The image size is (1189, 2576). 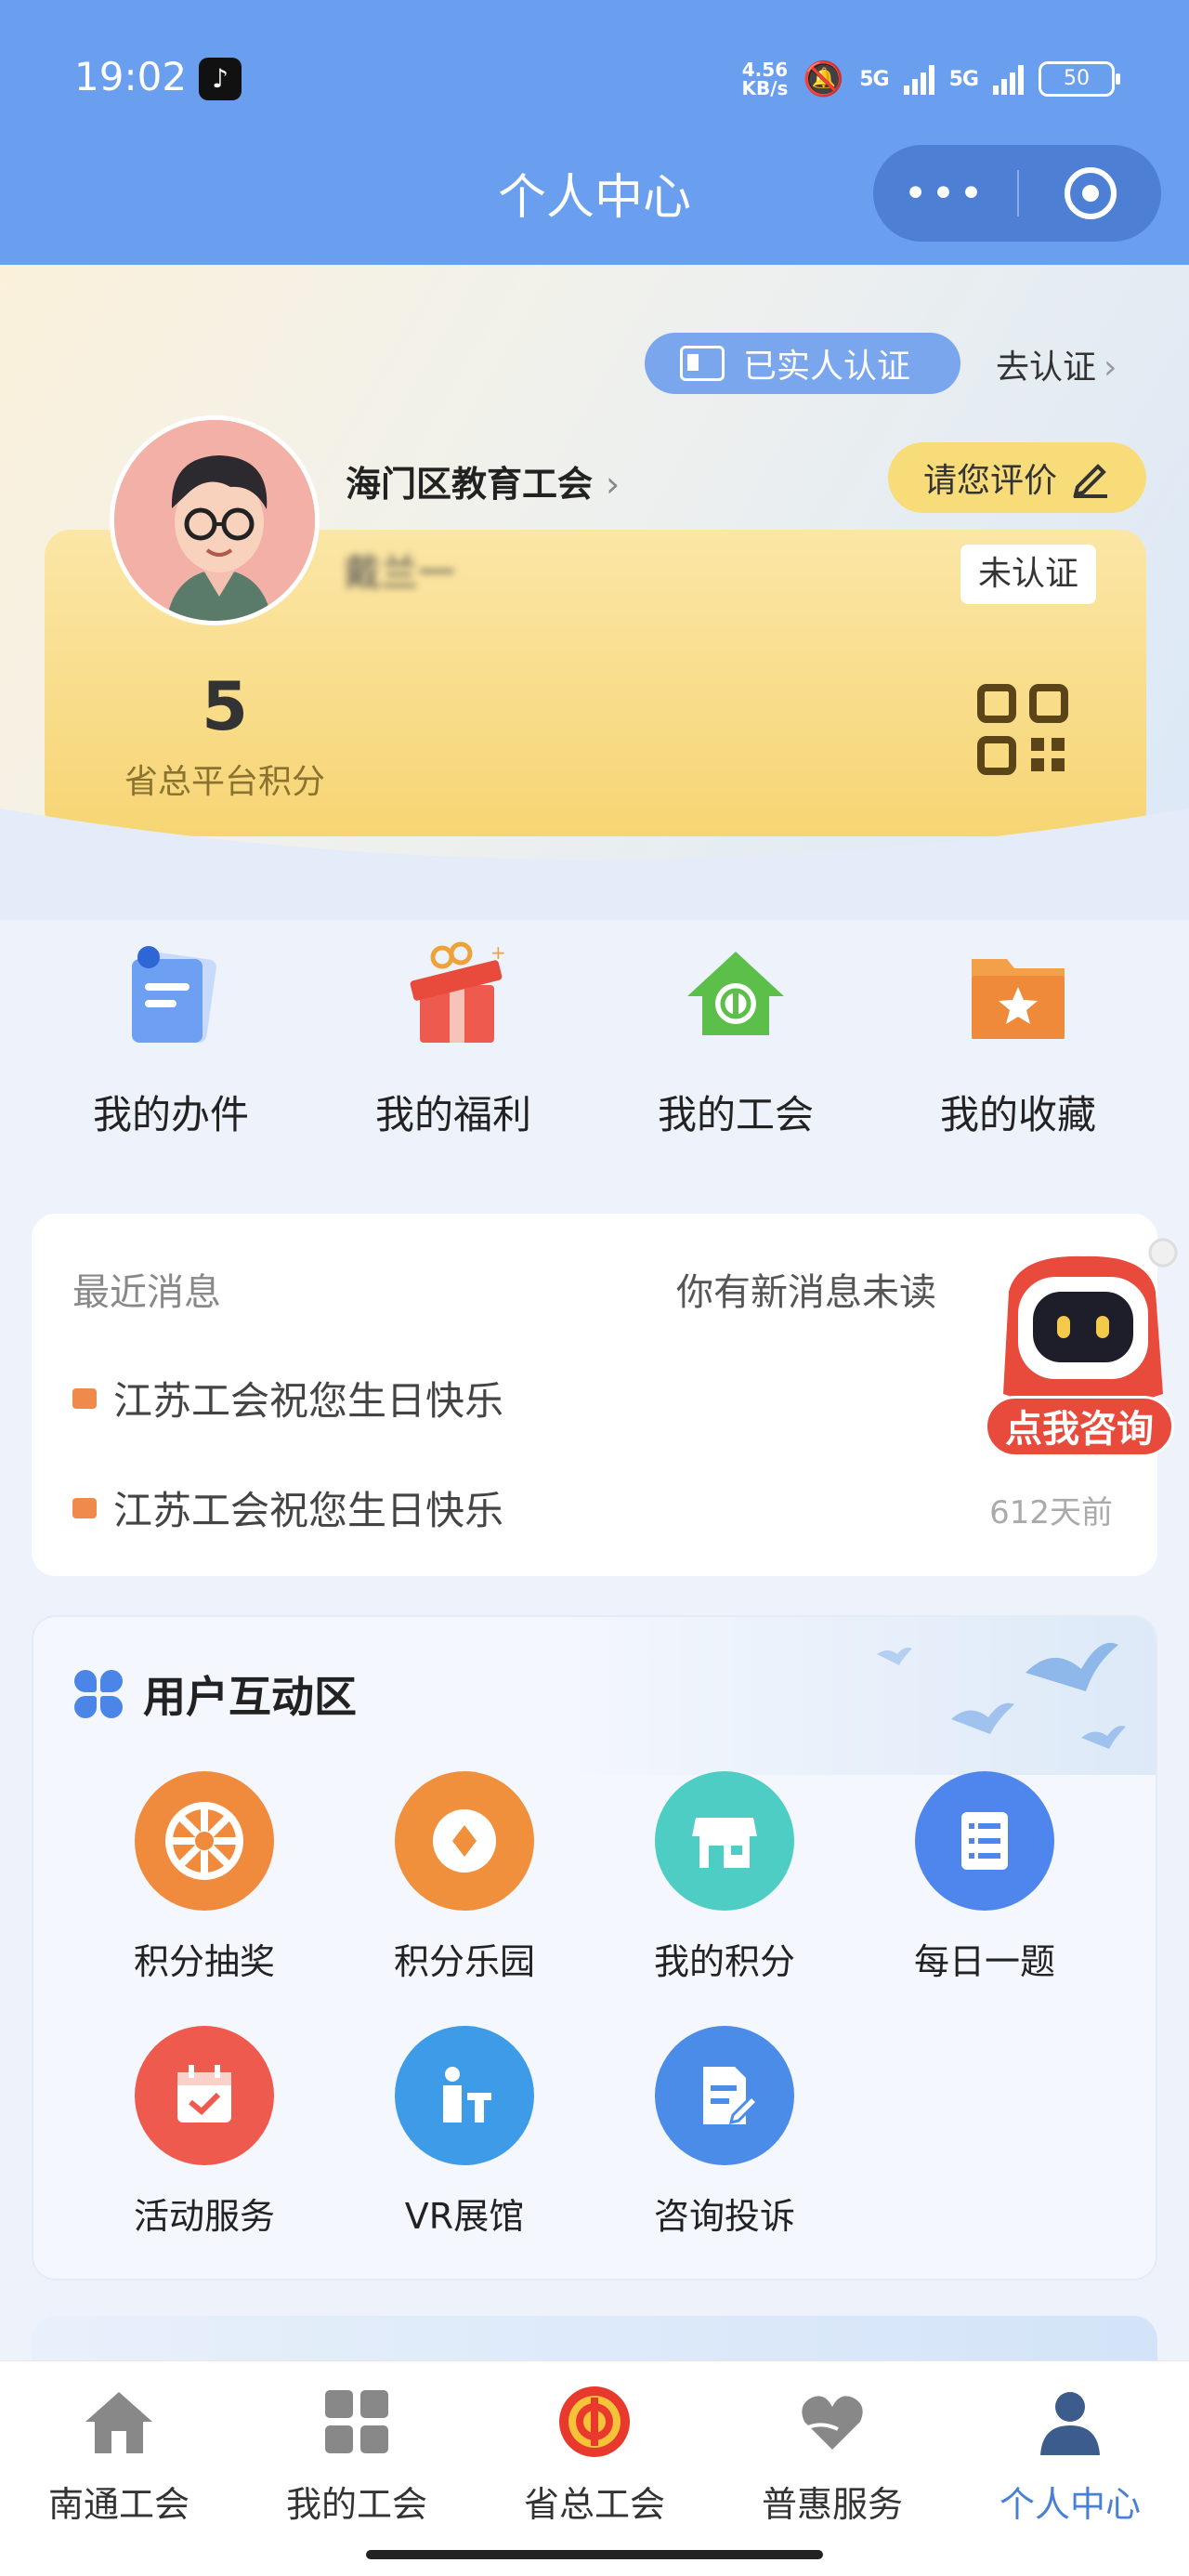 I want to click on points-park-item: 积分乐园, so click(x=464, y=1877).